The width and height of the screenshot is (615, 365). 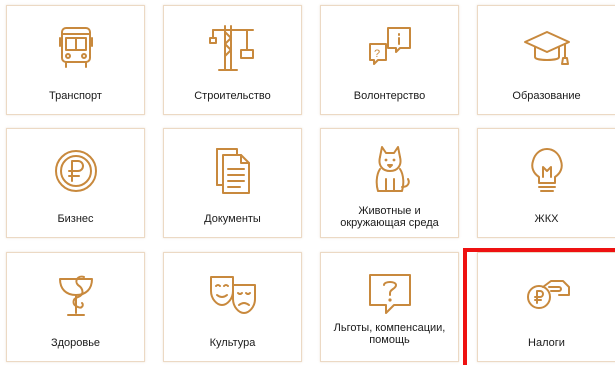 What do you see at coordinates (390, 295) in the screenshot?
I see `question-bubble-icon` at bounding box center [390, 295].